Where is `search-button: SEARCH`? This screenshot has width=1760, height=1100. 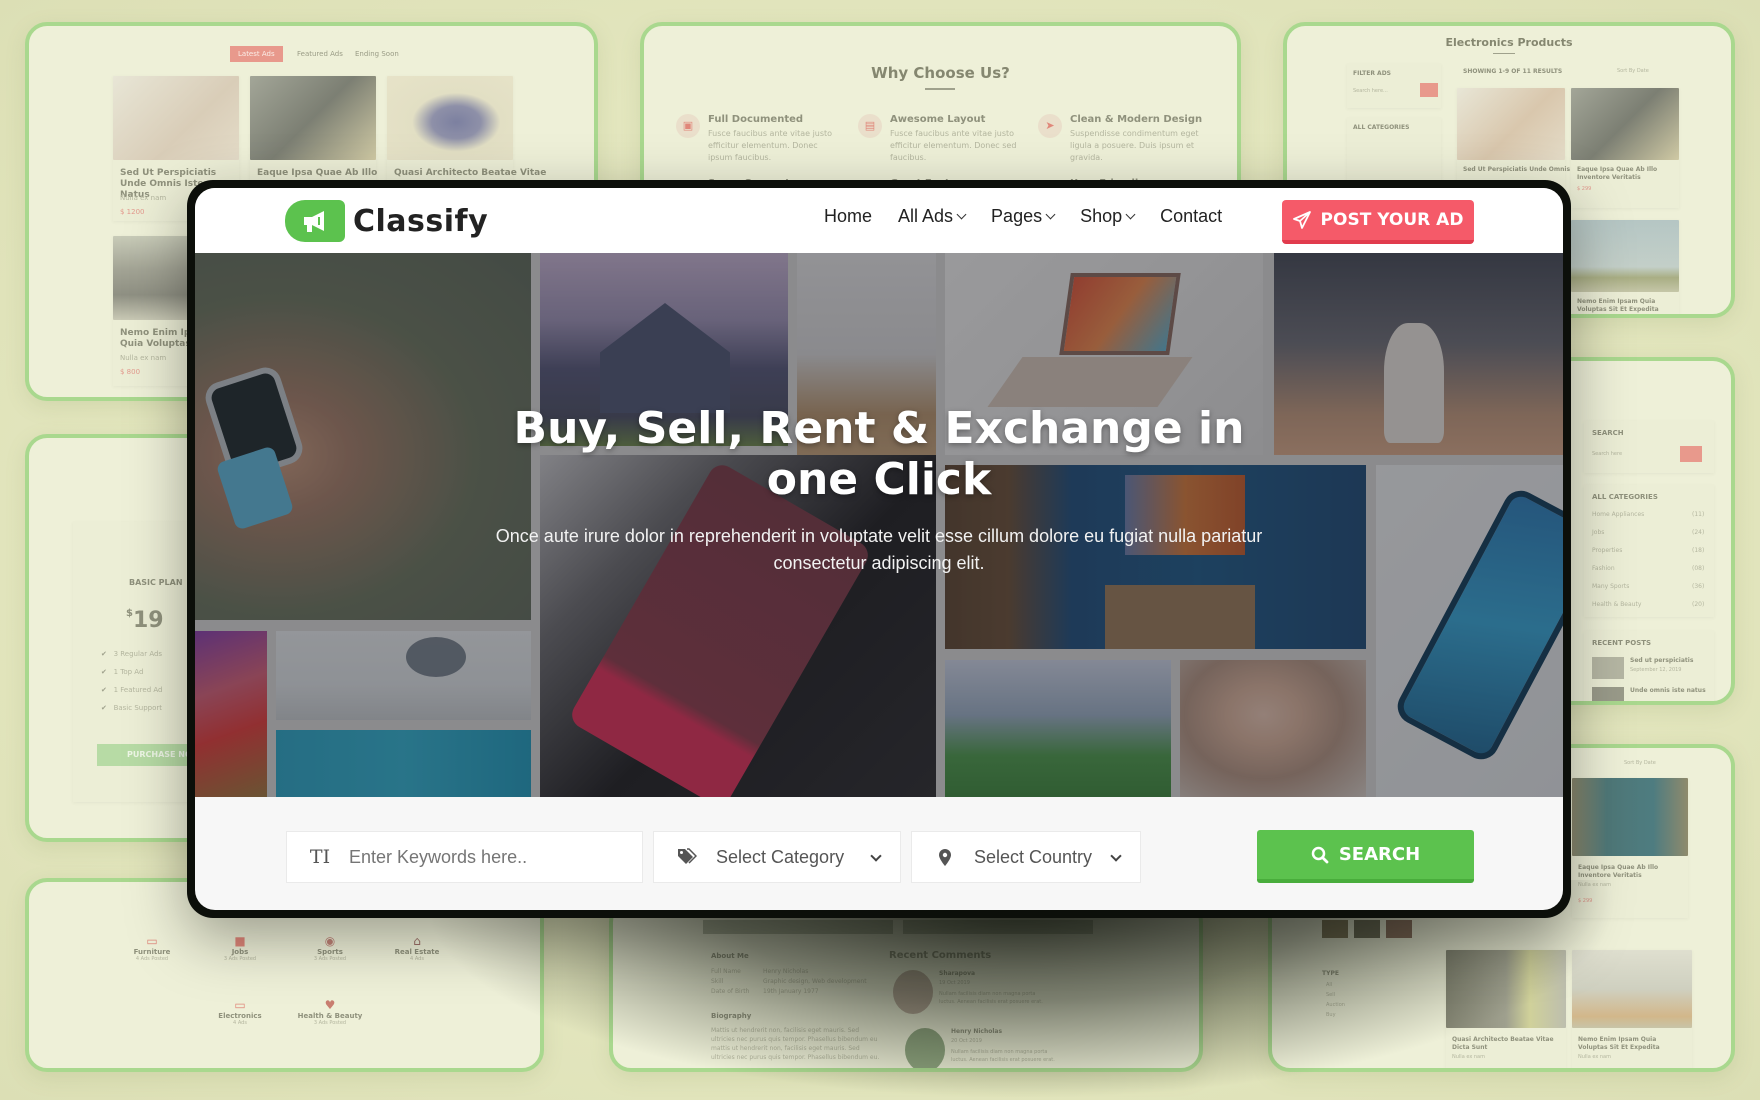
search-button: SEARCH is located at coordinates (1365, 856).